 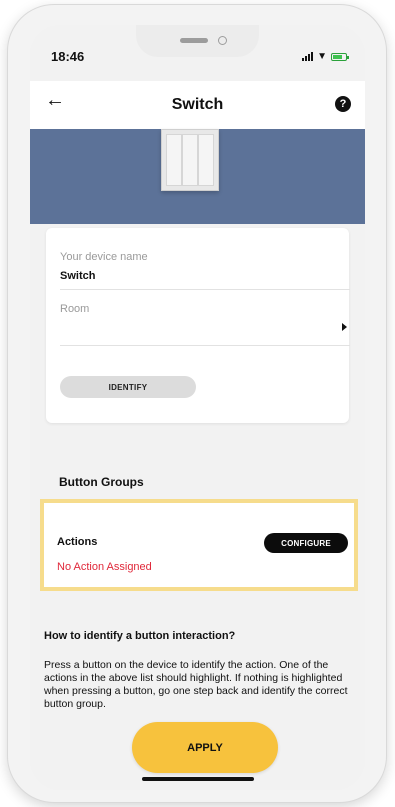 What do you see at coordinates (340, 56) in the screenshot?
I see `battery-icon` at bounding box center [340, 56].